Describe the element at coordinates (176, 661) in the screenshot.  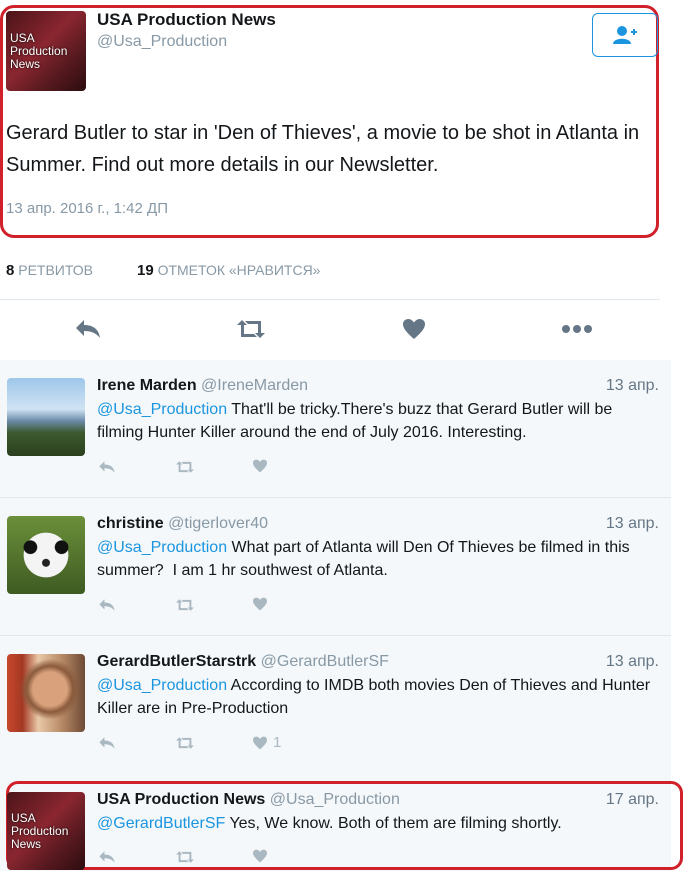
I see `reply-author-name: GerardButlerStarstrk` at that location.